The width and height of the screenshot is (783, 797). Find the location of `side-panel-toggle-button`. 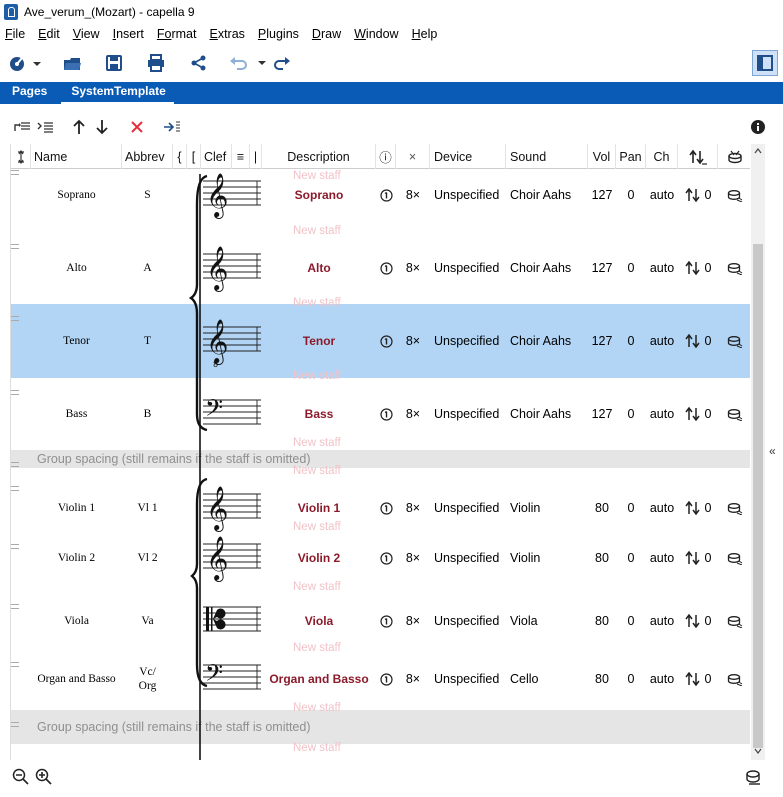

side-panel-toggle-button is located at coordinates (765, 63).